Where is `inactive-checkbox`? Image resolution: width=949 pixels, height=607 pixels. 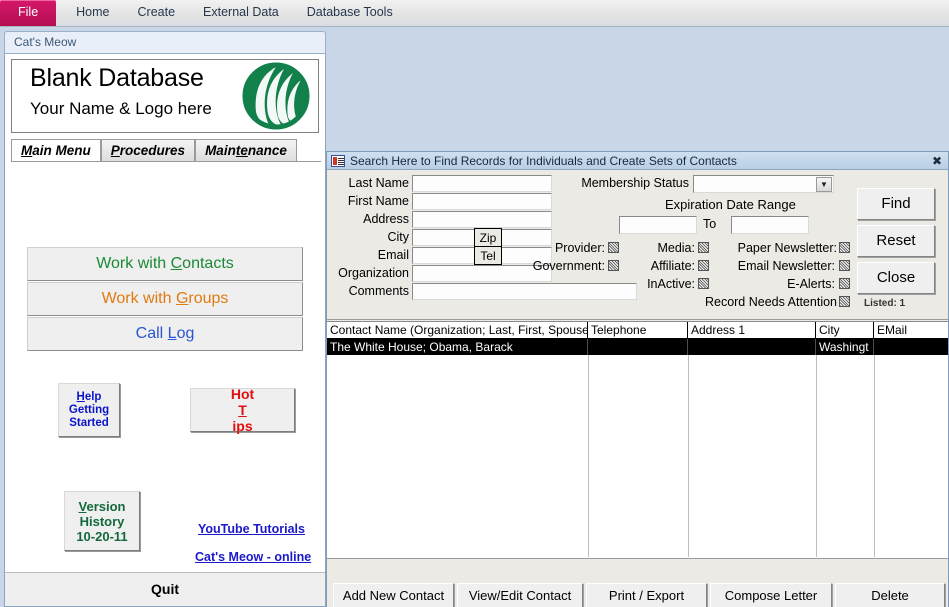 inactive-checkbox is located at coordinates (703, 283).